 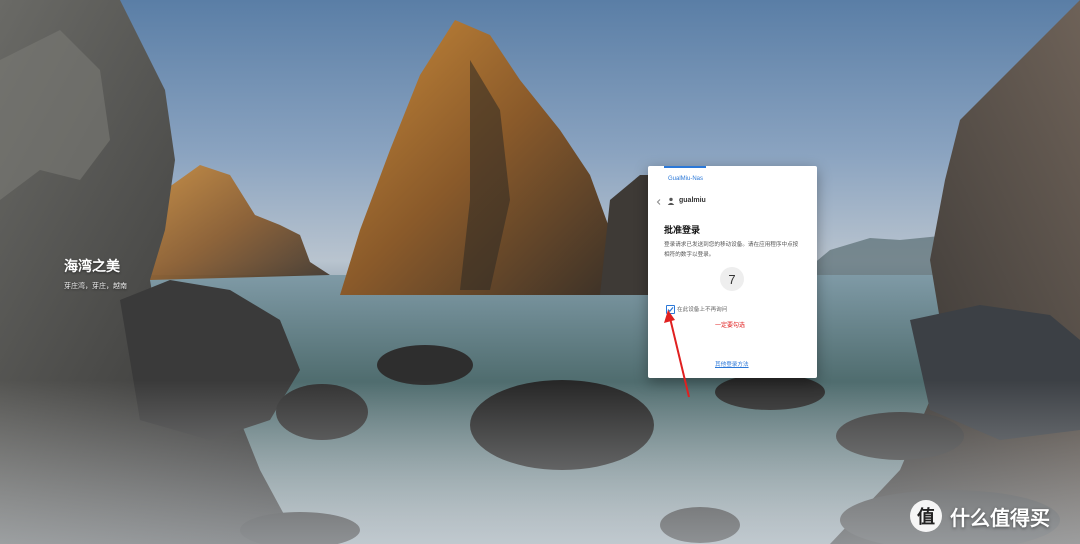 What do you see at coordinates (682, 230) in the screenshot?
I see `approve-title: 批准登录` at bounding box center [682, 230].